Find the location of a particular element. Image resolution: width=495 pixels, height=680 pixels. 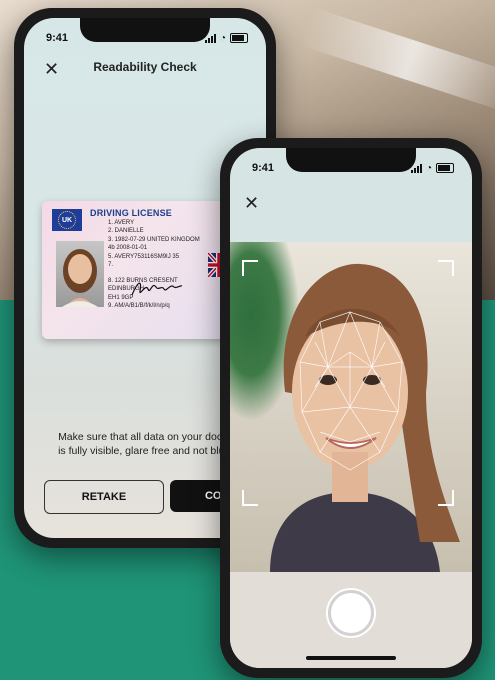

shutter-button is located at coordinates (351, 613).